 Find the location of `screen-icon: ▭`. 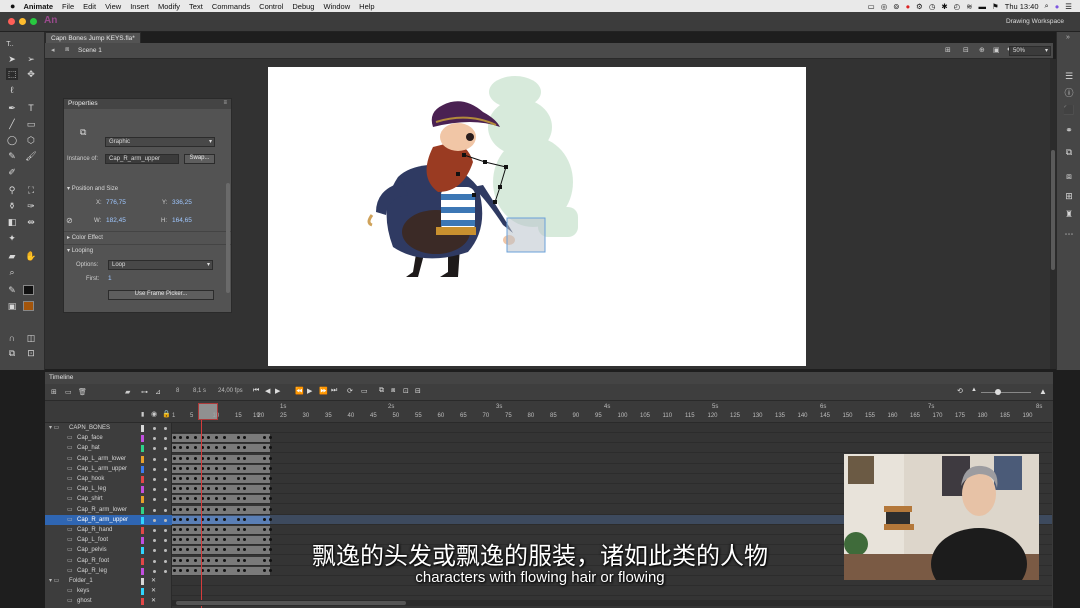

screen-icon: ▭ is located at coordinates (871, 6).